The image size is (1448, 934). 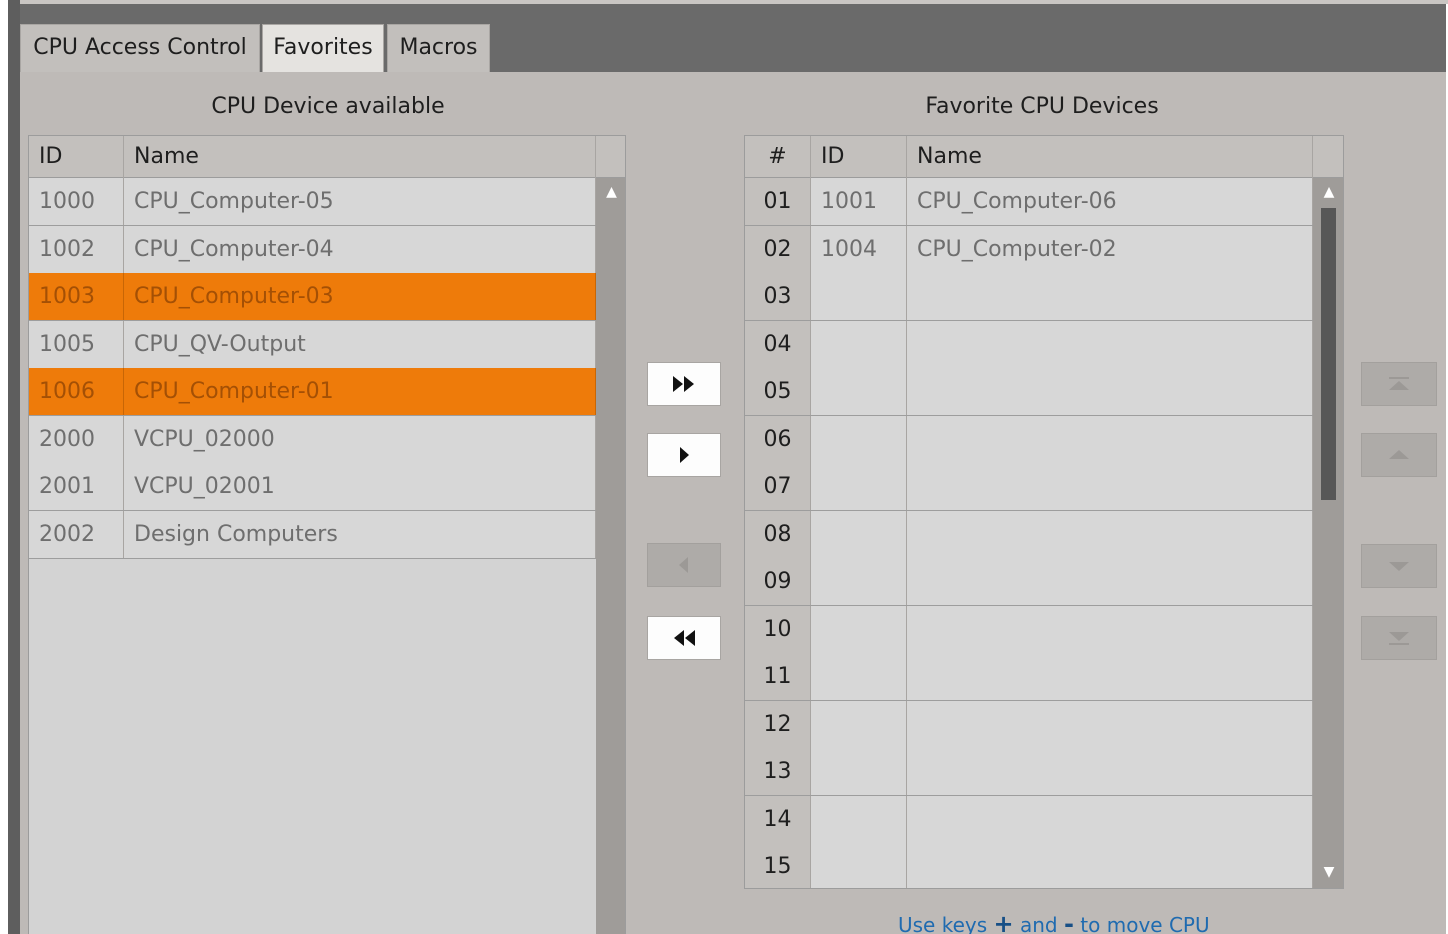 I want to click on table-row: 1000 CPU_Computer-05, so click(x=312, y=202).